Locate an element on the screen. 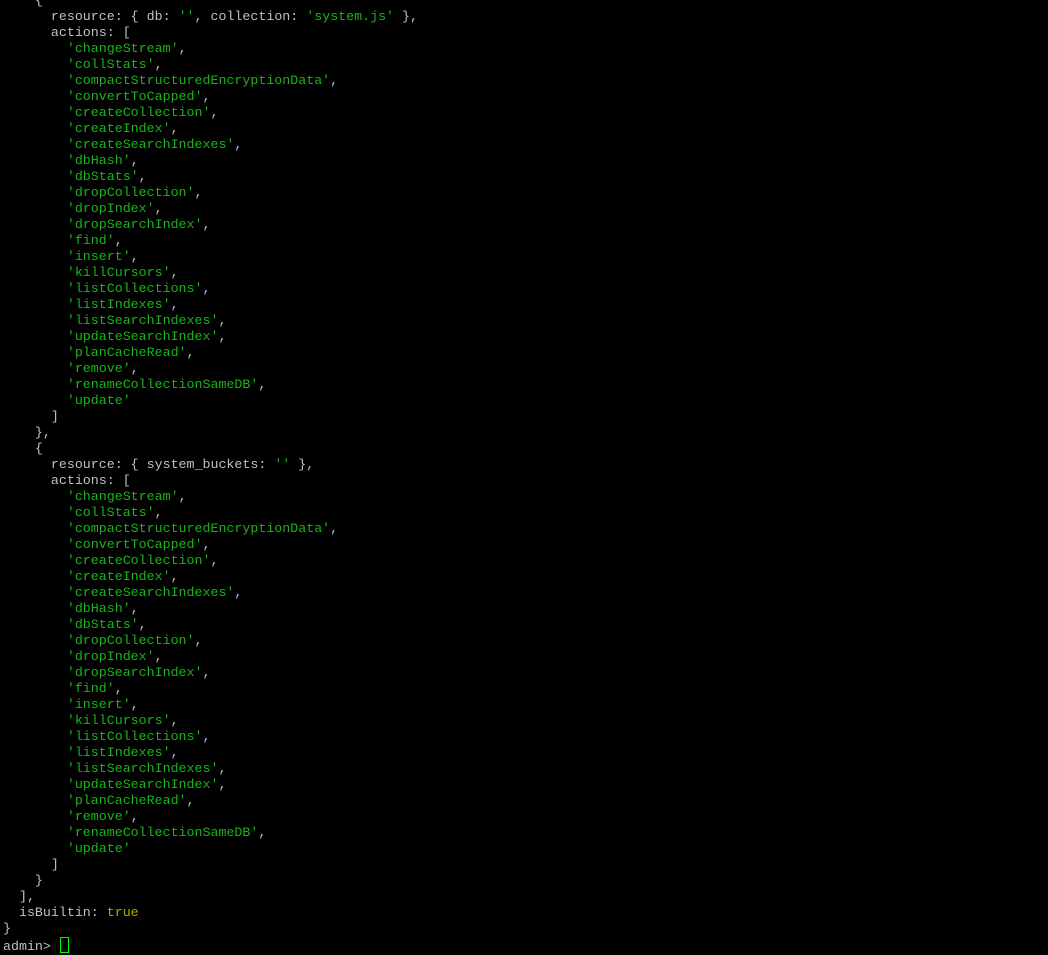 Image resolution: width=1048 pixels, height=955 pixels. string-literal: 'system.js' is located at coordinates (350, 16).